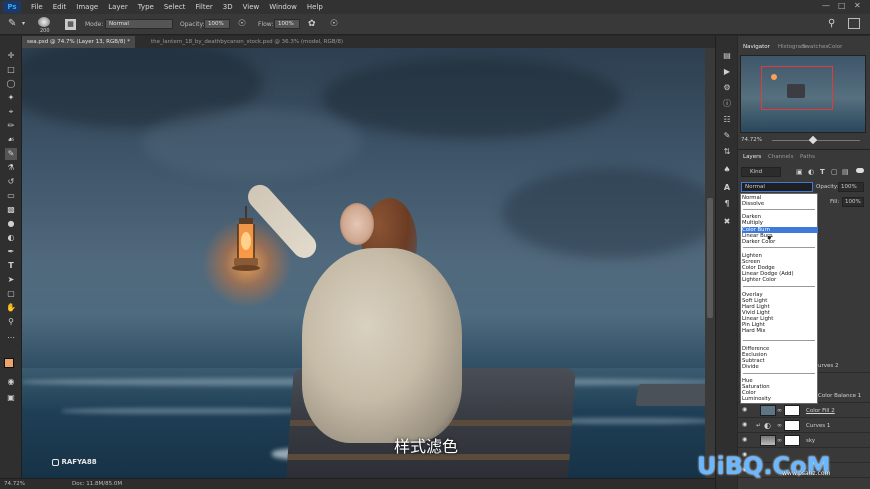 The image size is (870, 489). What do you see at coordinates (834, 172) in the screenshot?
I see `filter-shape-icon: ▢` at bounding box center [834, 172].